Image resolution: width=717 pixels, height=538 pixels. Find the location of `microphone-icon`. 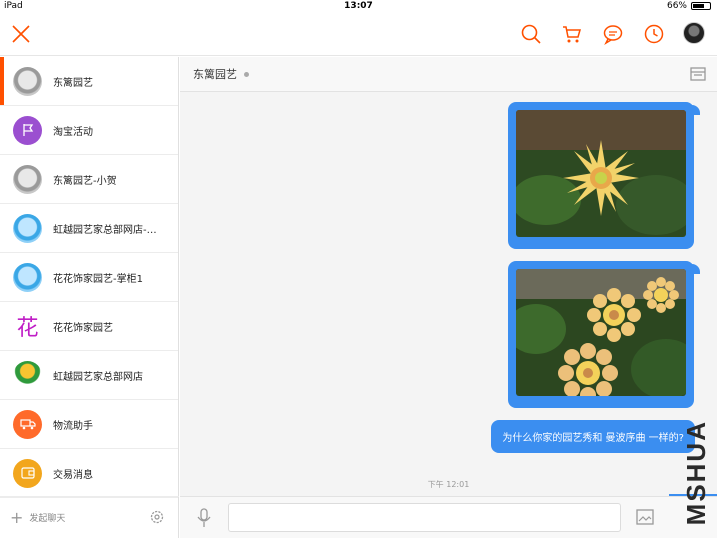

microphone-icon is located at coordinates (204, 518).